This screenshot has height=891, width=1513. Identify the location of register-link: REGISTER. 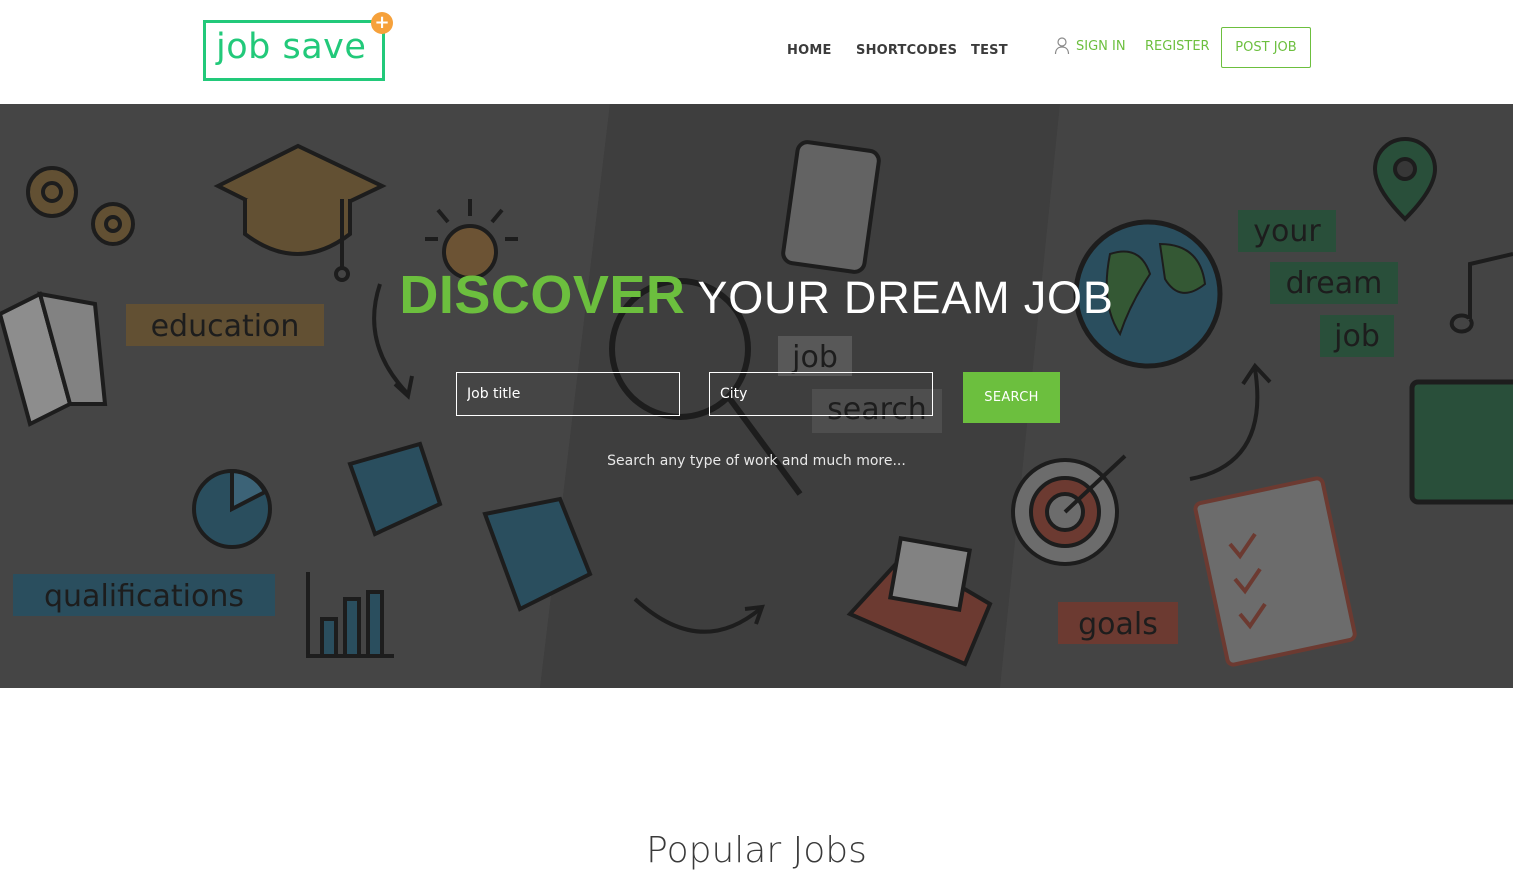
(1177, 46).